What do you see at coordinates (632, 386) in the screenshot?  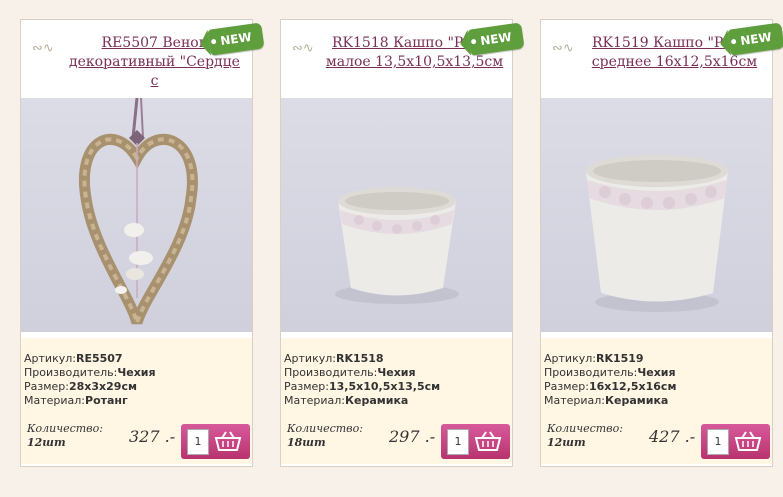 I see `size-value: 16х12,5х16см` at bounding box center [632, 386].